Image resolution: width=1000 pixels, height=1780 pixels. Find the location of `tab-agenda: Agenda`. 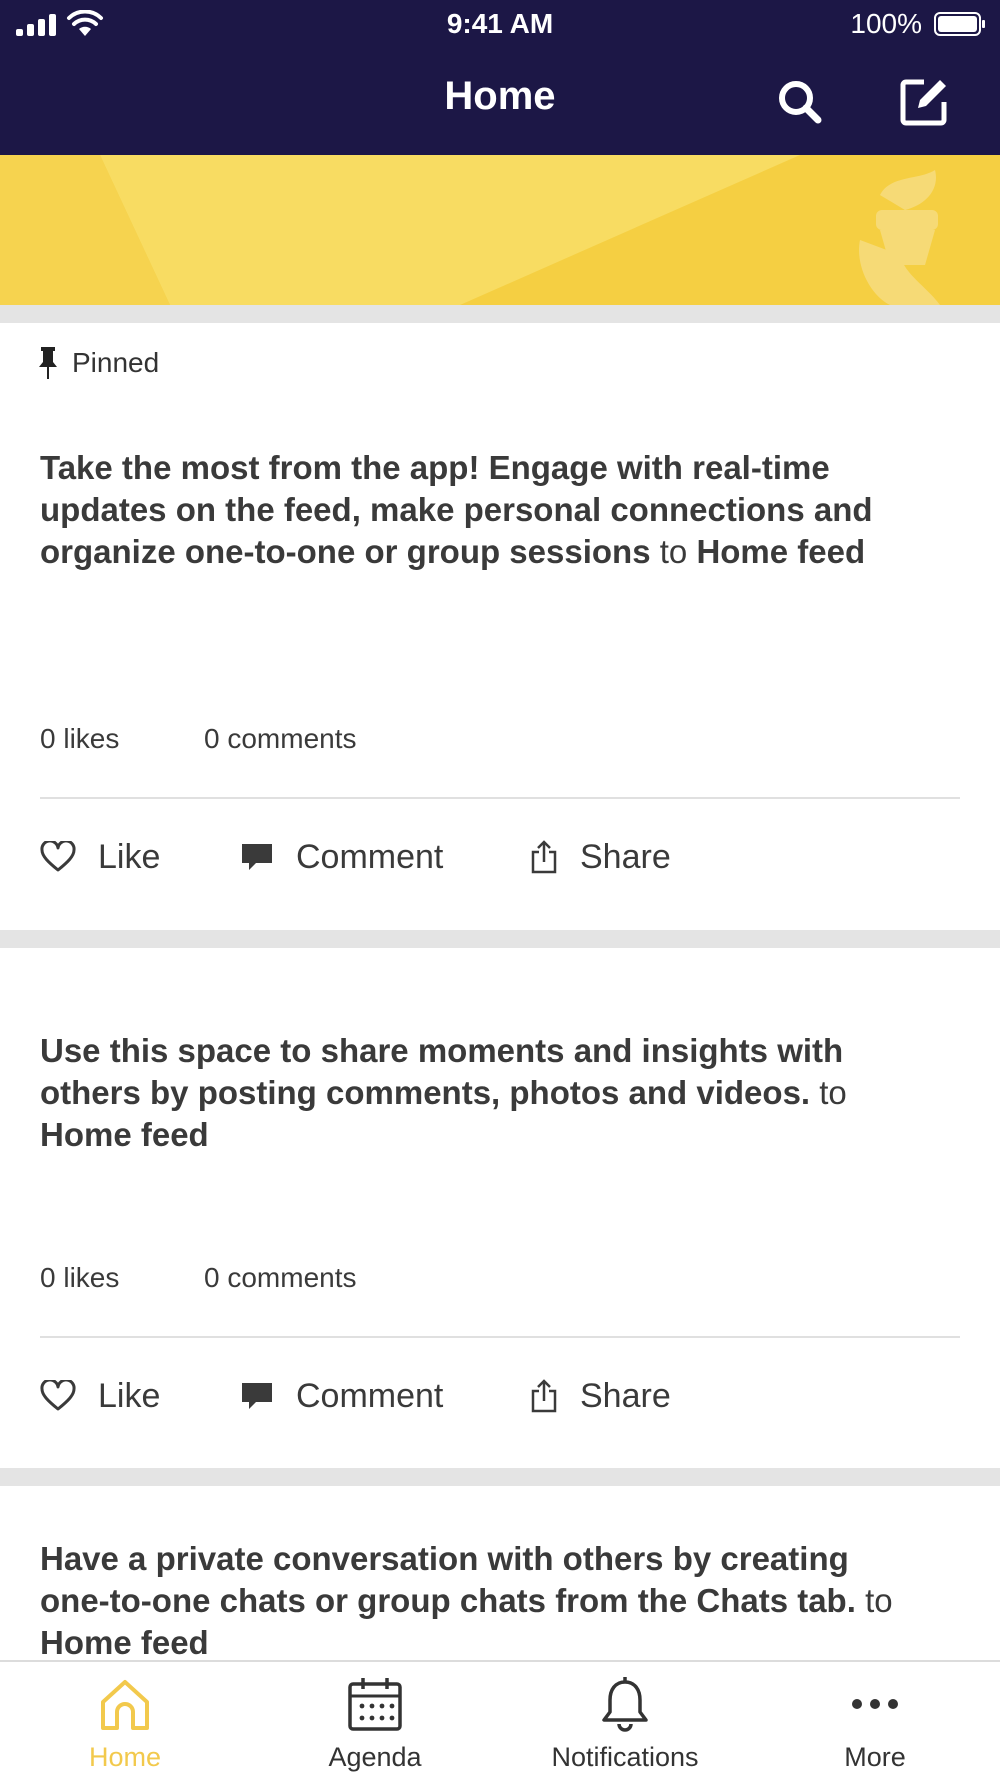

tab-agenda: Agenda is located at coordinates (375, 1726).